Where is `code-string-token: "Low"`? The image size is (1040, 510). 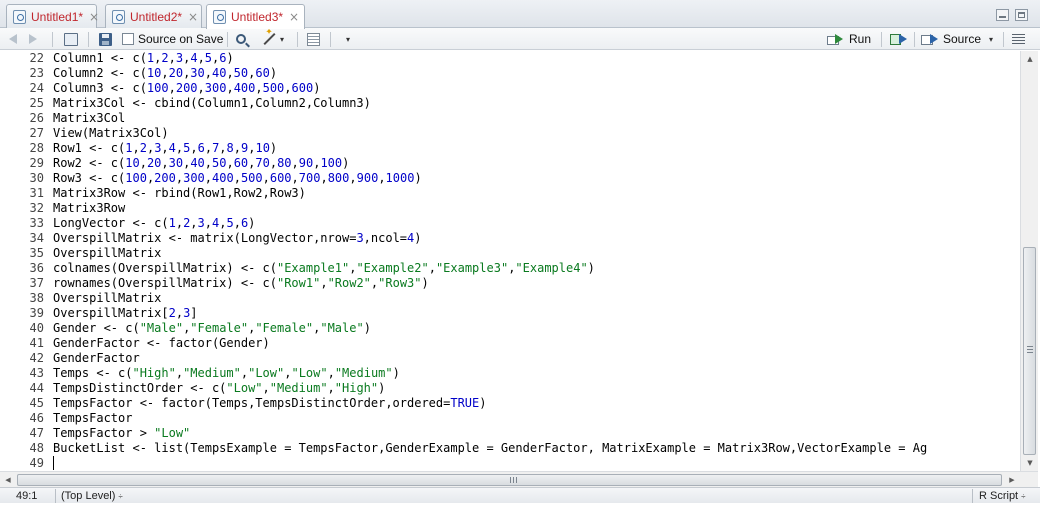 code-string-token: "Low" is located at coordinates (309, 373).